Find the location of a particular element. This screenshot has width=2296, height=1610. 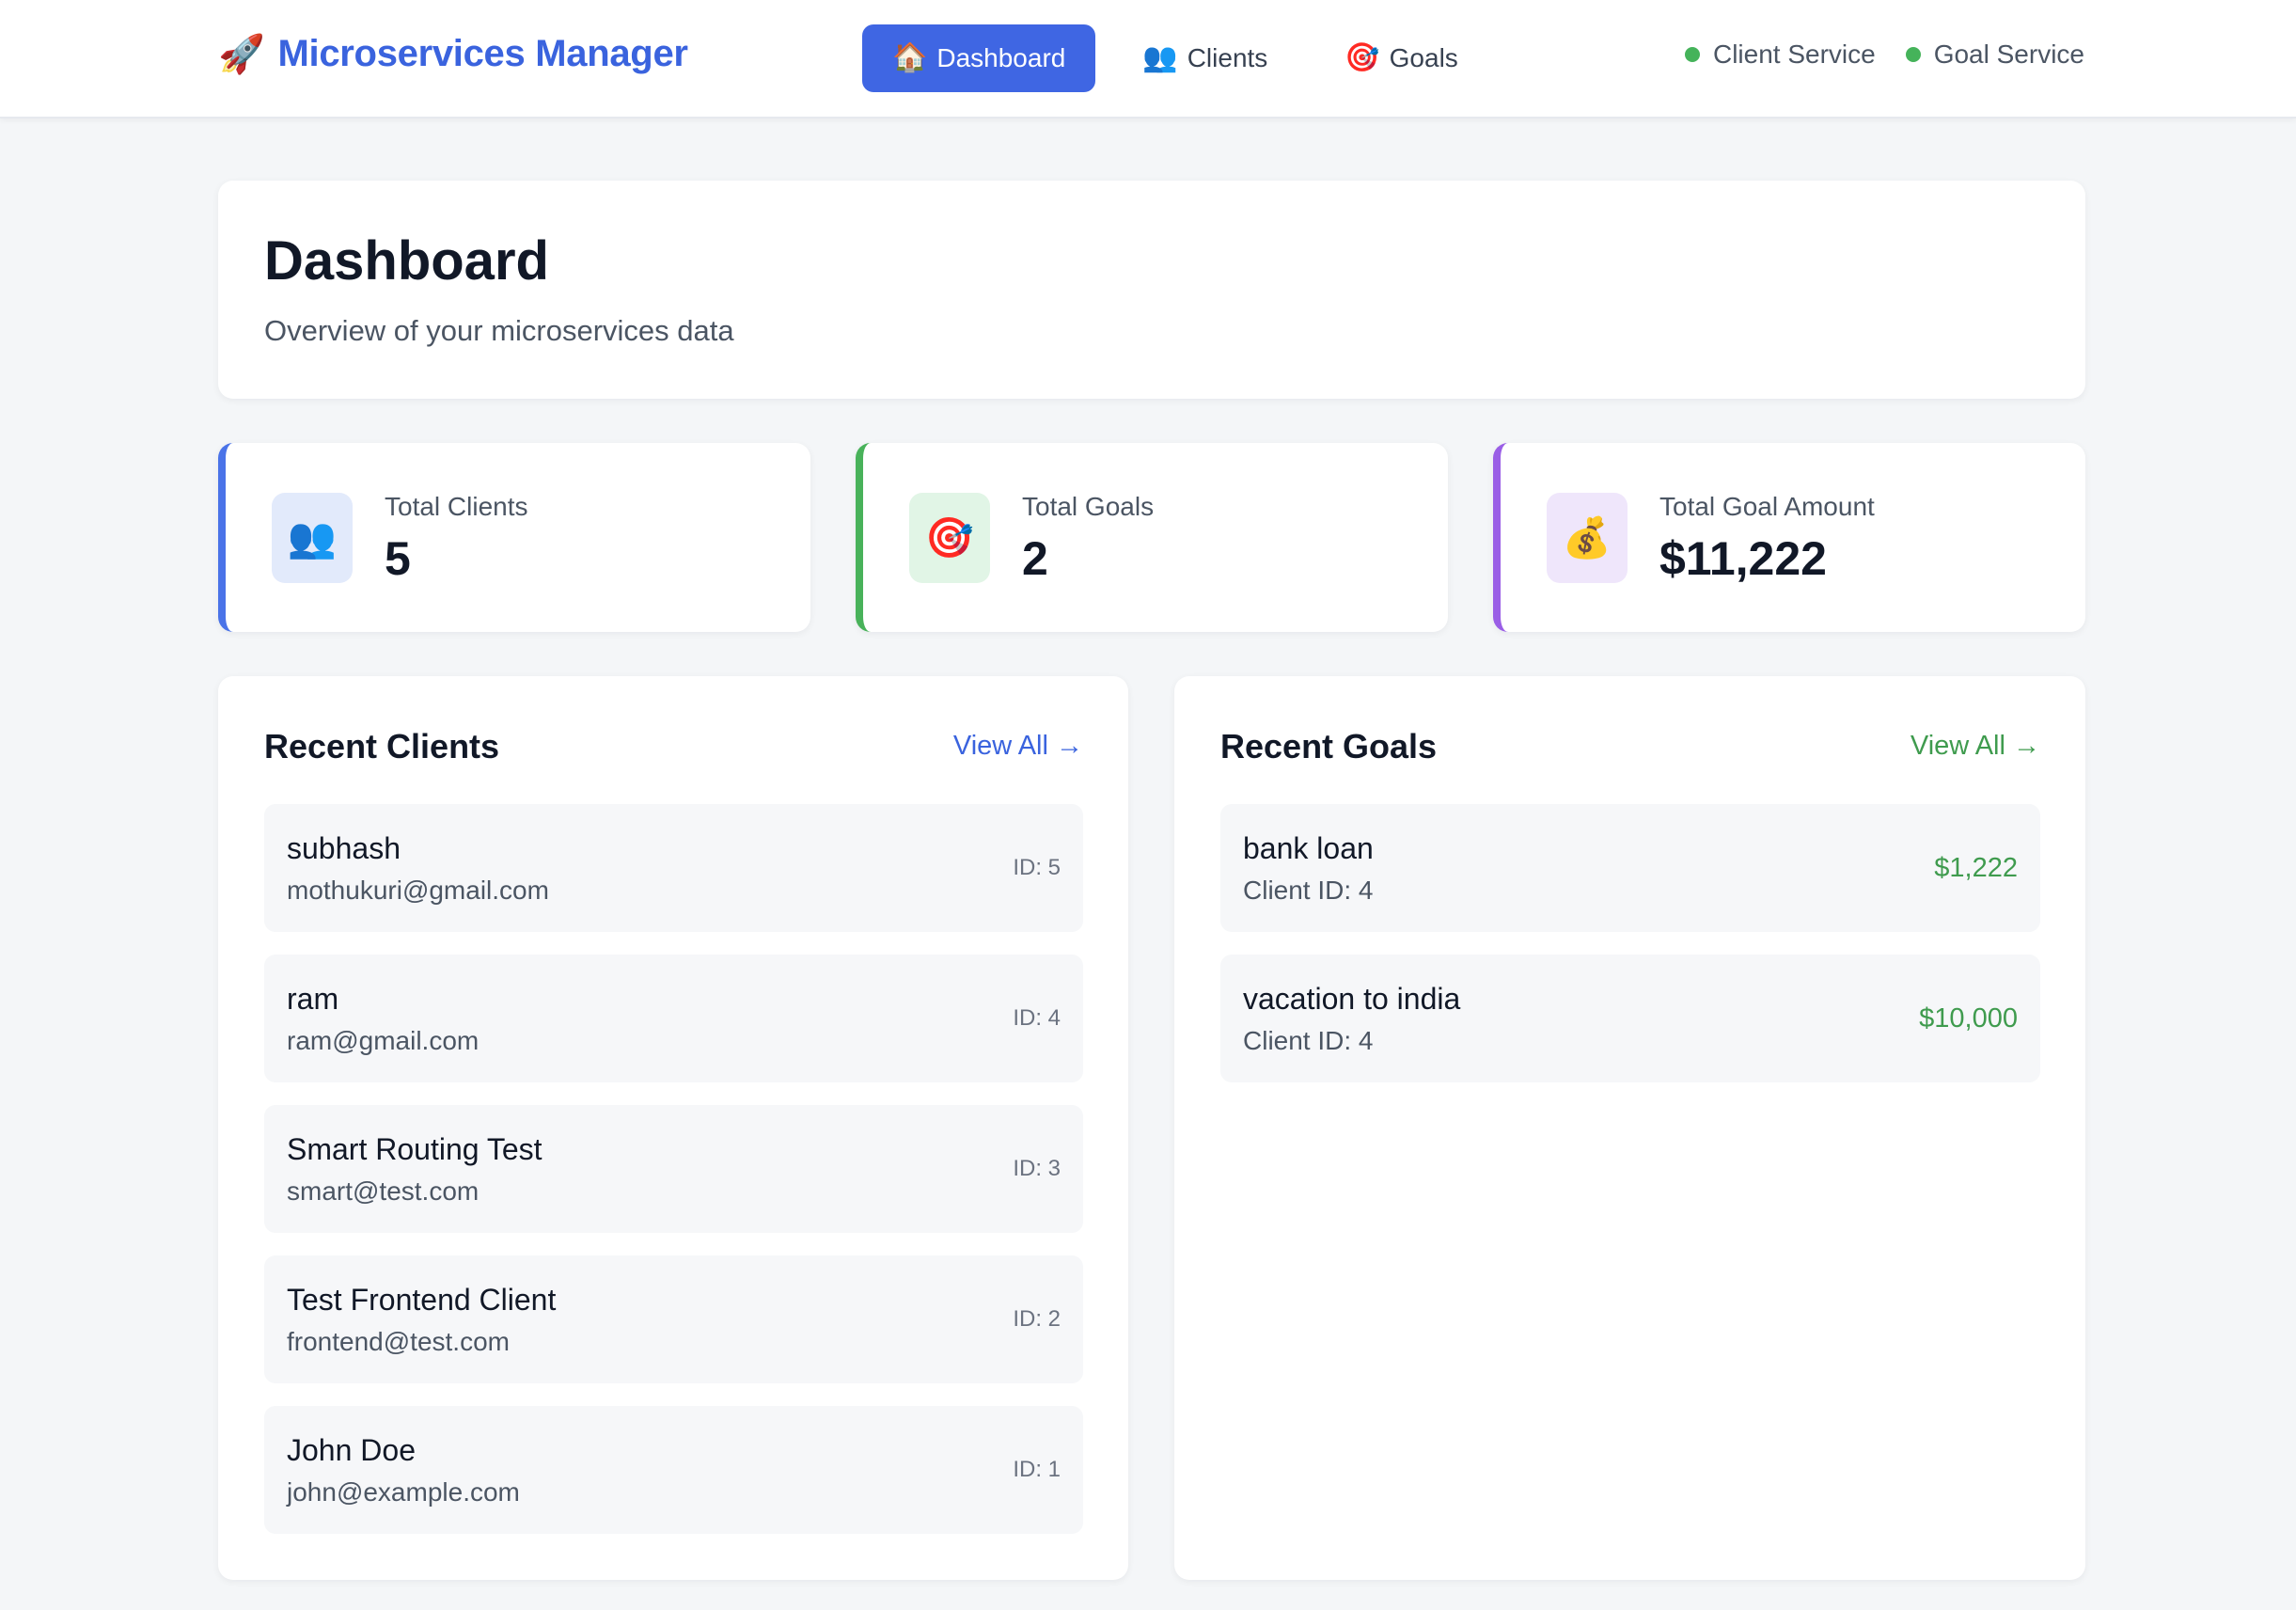

recent-clients-title: Recent Clients is located at coordinates (382, 746).